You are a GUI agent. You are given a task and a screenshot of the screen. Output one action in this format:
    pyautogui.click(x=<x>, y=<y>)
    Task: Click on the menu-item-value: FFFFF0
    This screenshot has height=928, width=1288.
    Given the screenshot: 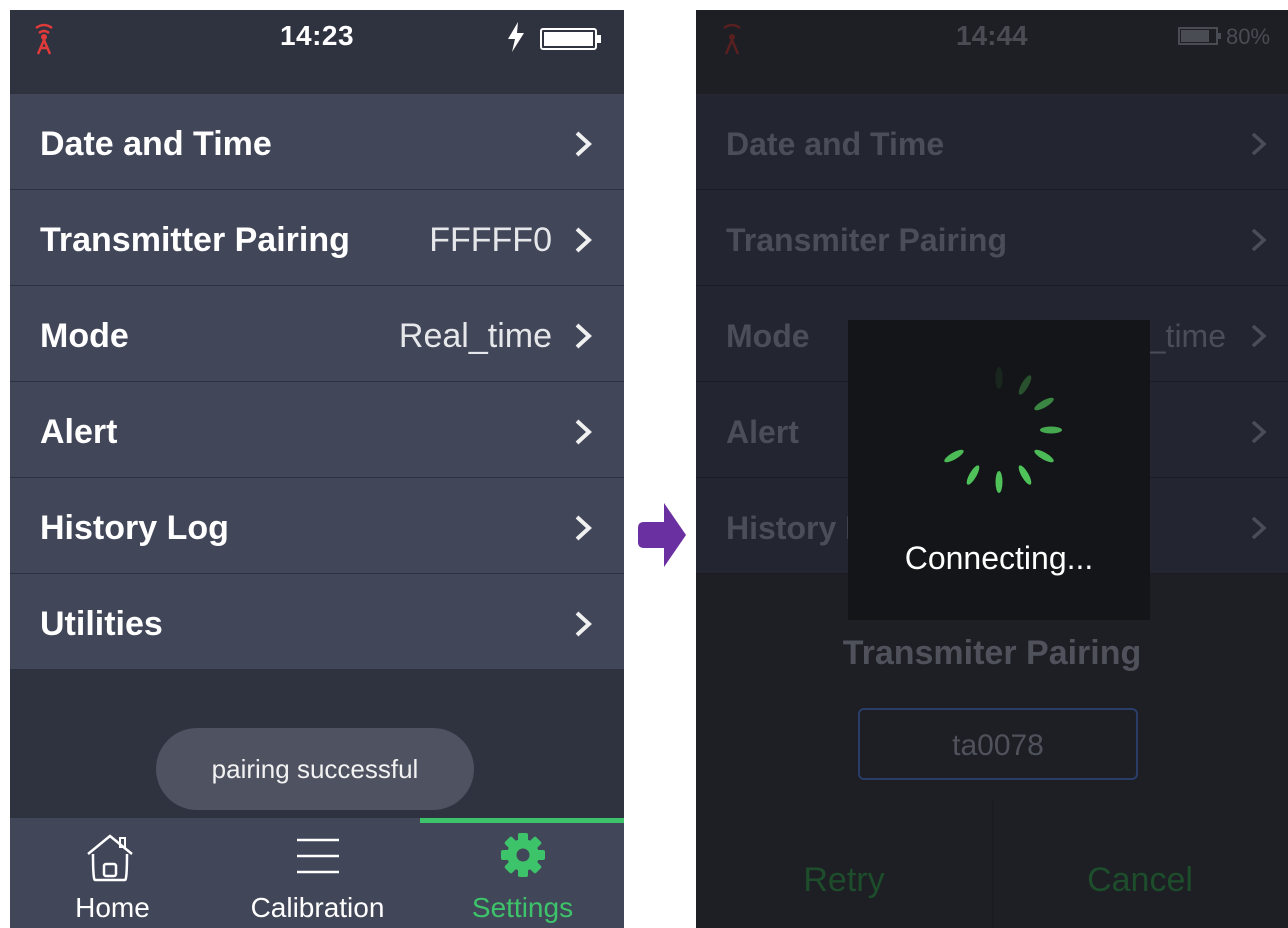 What is the action you would take?
    pyautogui.click(x=490, y=240)
    